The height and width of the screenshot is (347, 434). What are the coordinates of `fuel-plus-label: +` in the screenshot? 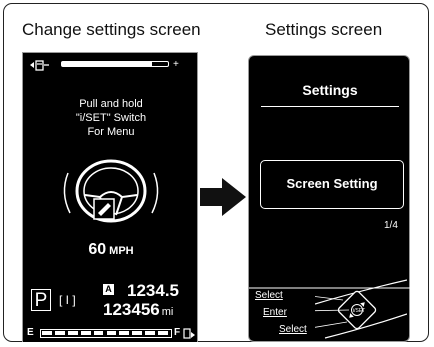 It's located at (176, 64).